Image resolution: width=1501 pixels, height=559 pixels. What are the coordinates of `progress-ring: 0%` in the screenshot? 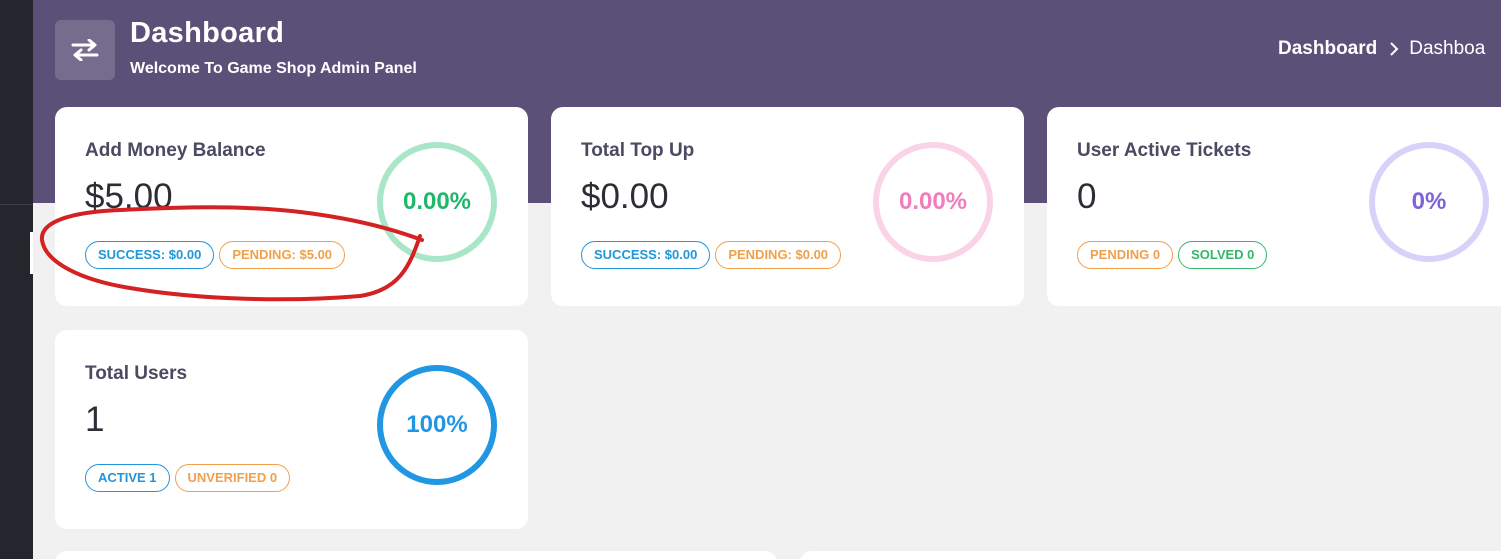 It's located at (1429, 202).